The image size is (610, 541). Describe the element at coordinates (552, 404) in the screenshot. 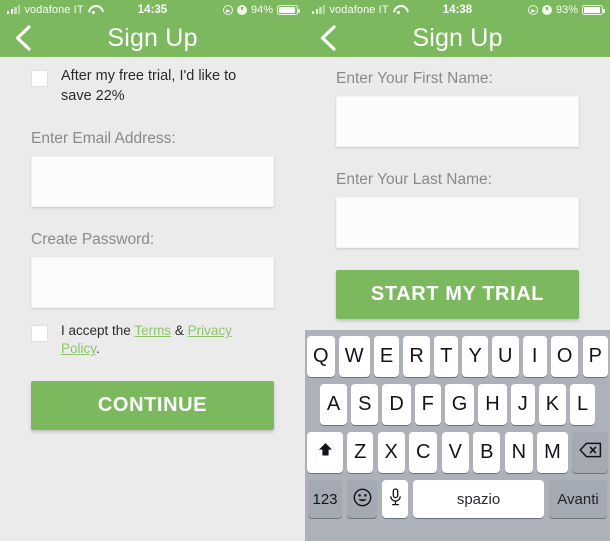

I see `key-K: K` at that location.